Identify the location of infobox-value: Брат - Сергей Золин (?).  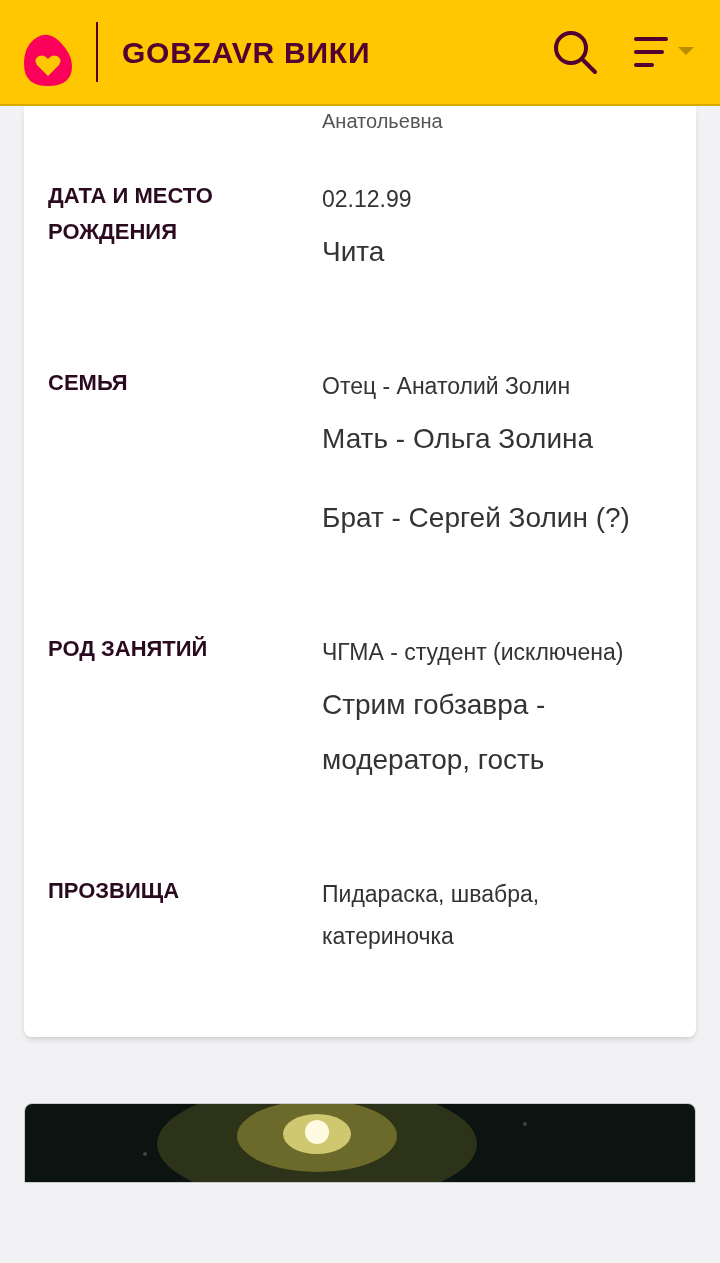
(476, 518).